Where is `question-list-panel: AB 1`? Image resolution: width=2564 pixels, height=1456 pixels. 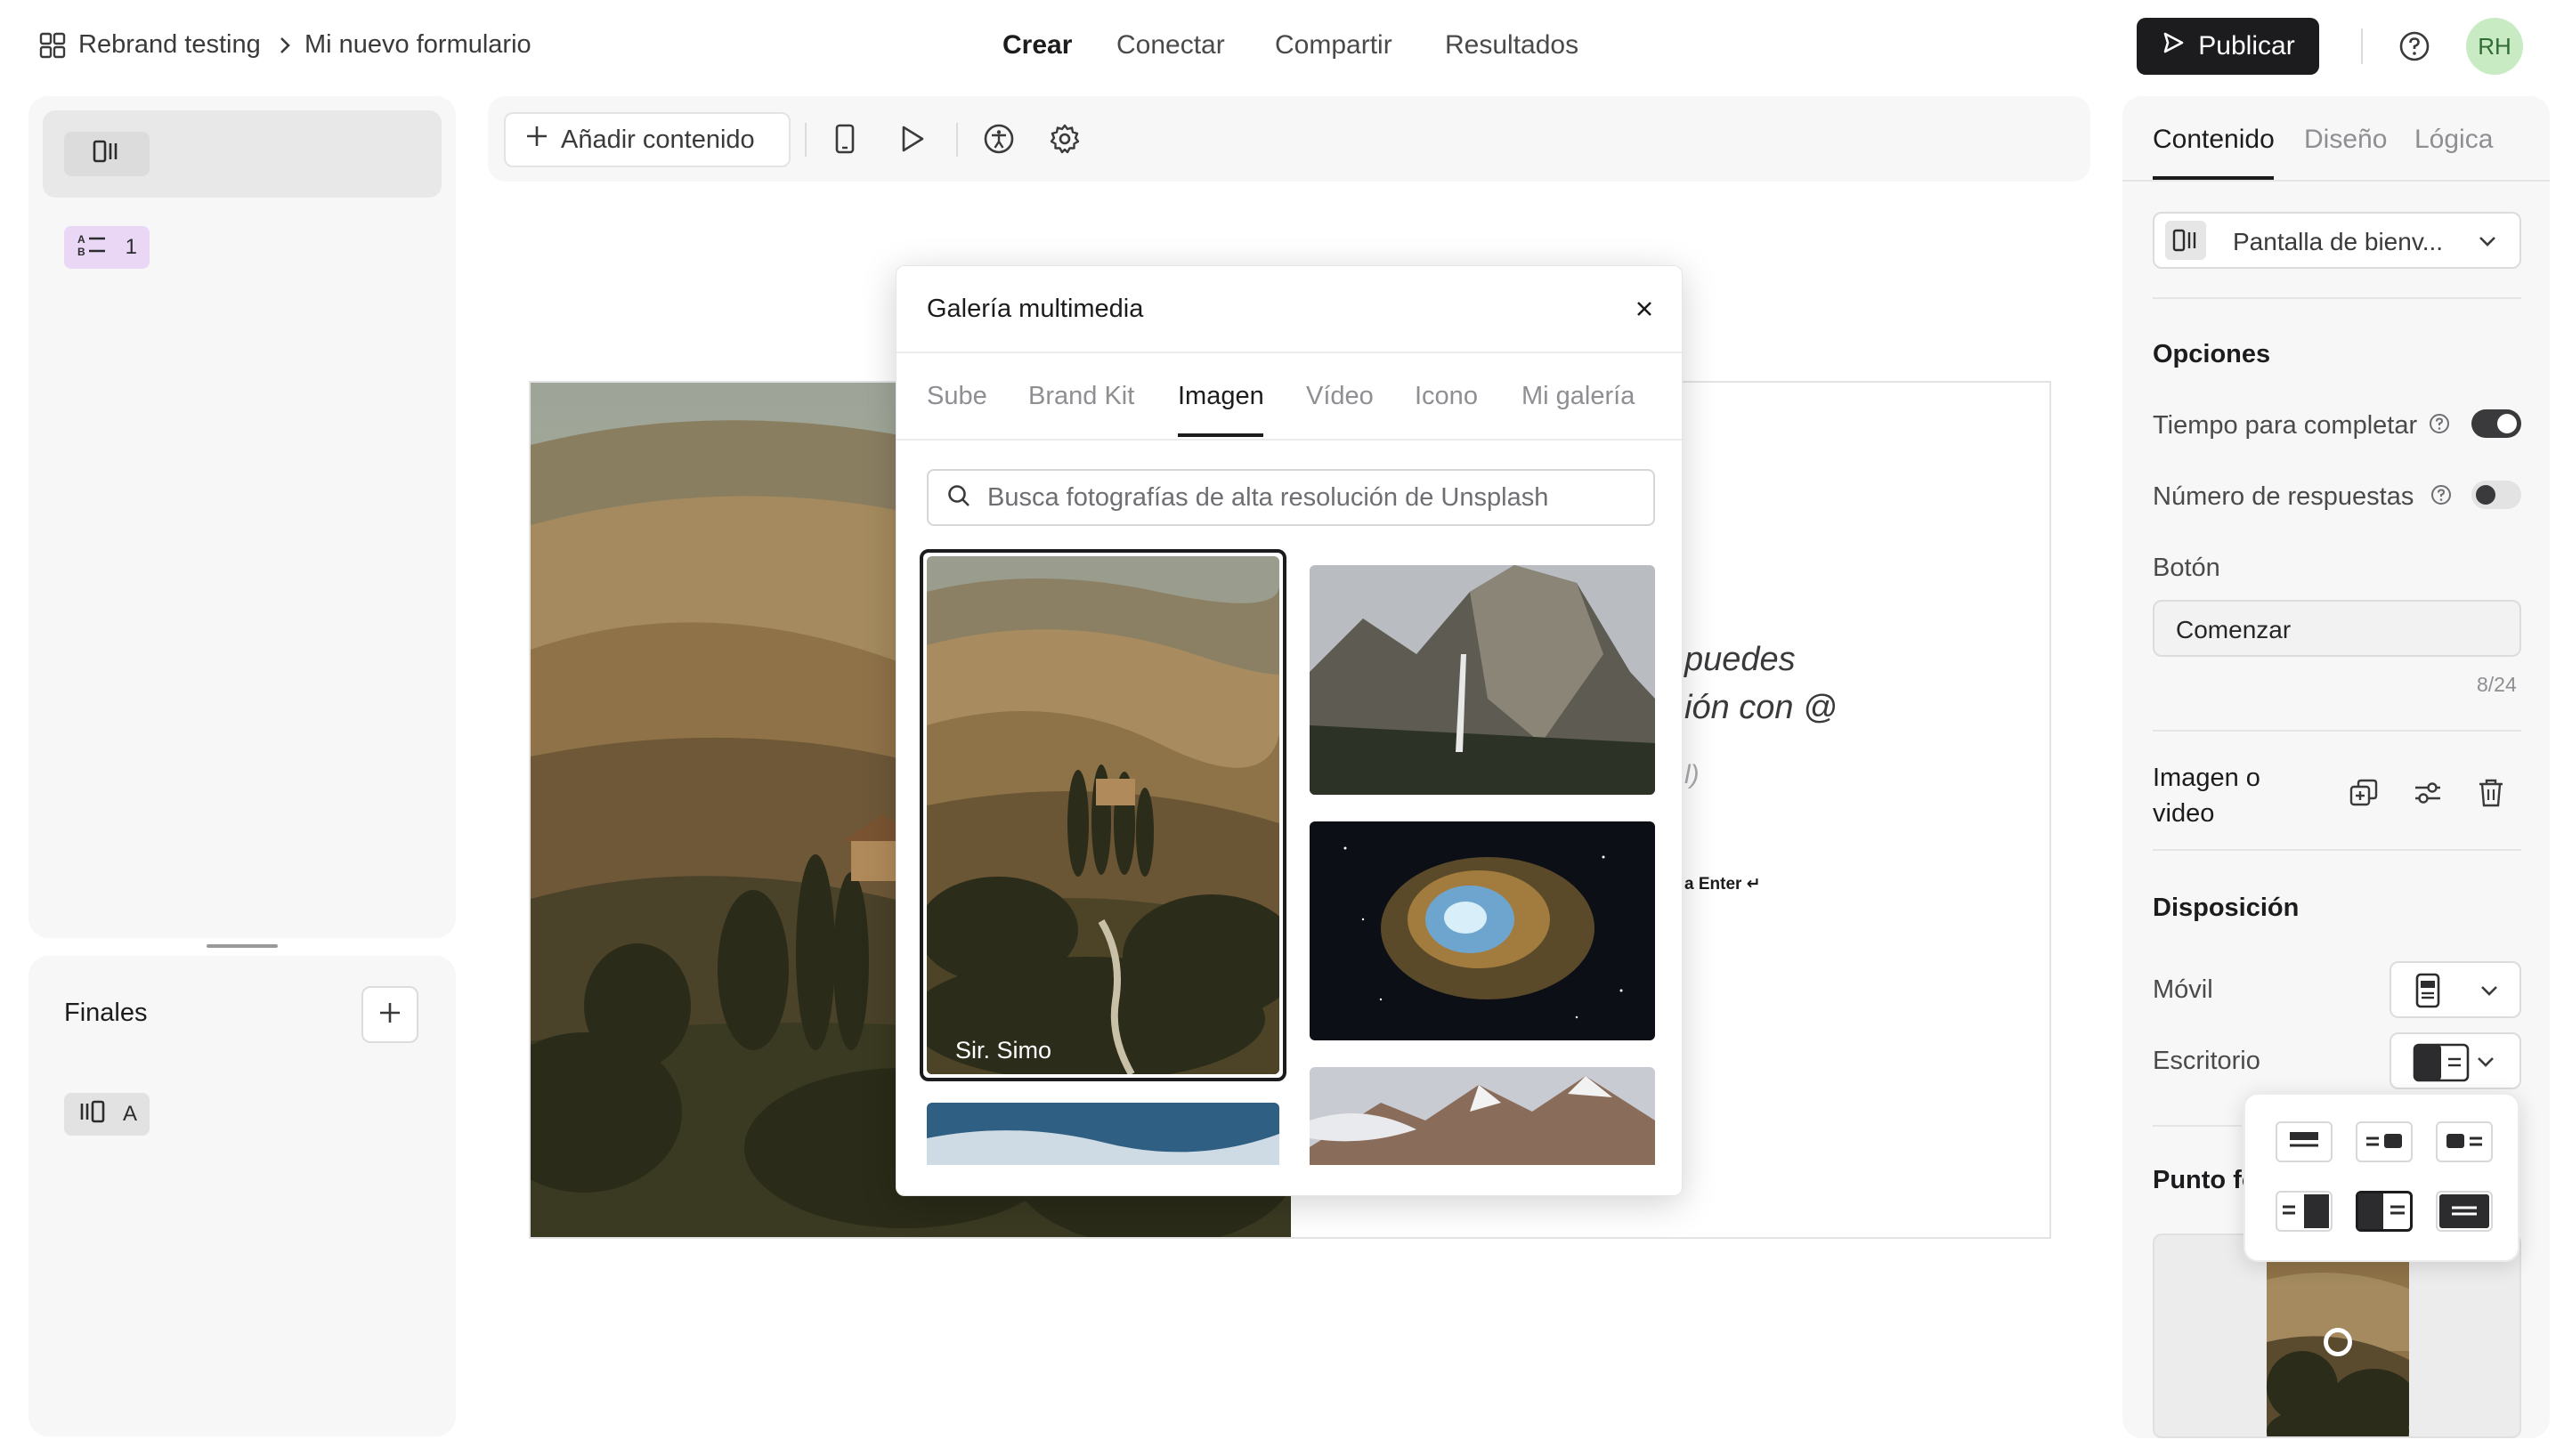 question-list-panel: AB 1 is located at coordinates (242, 517).